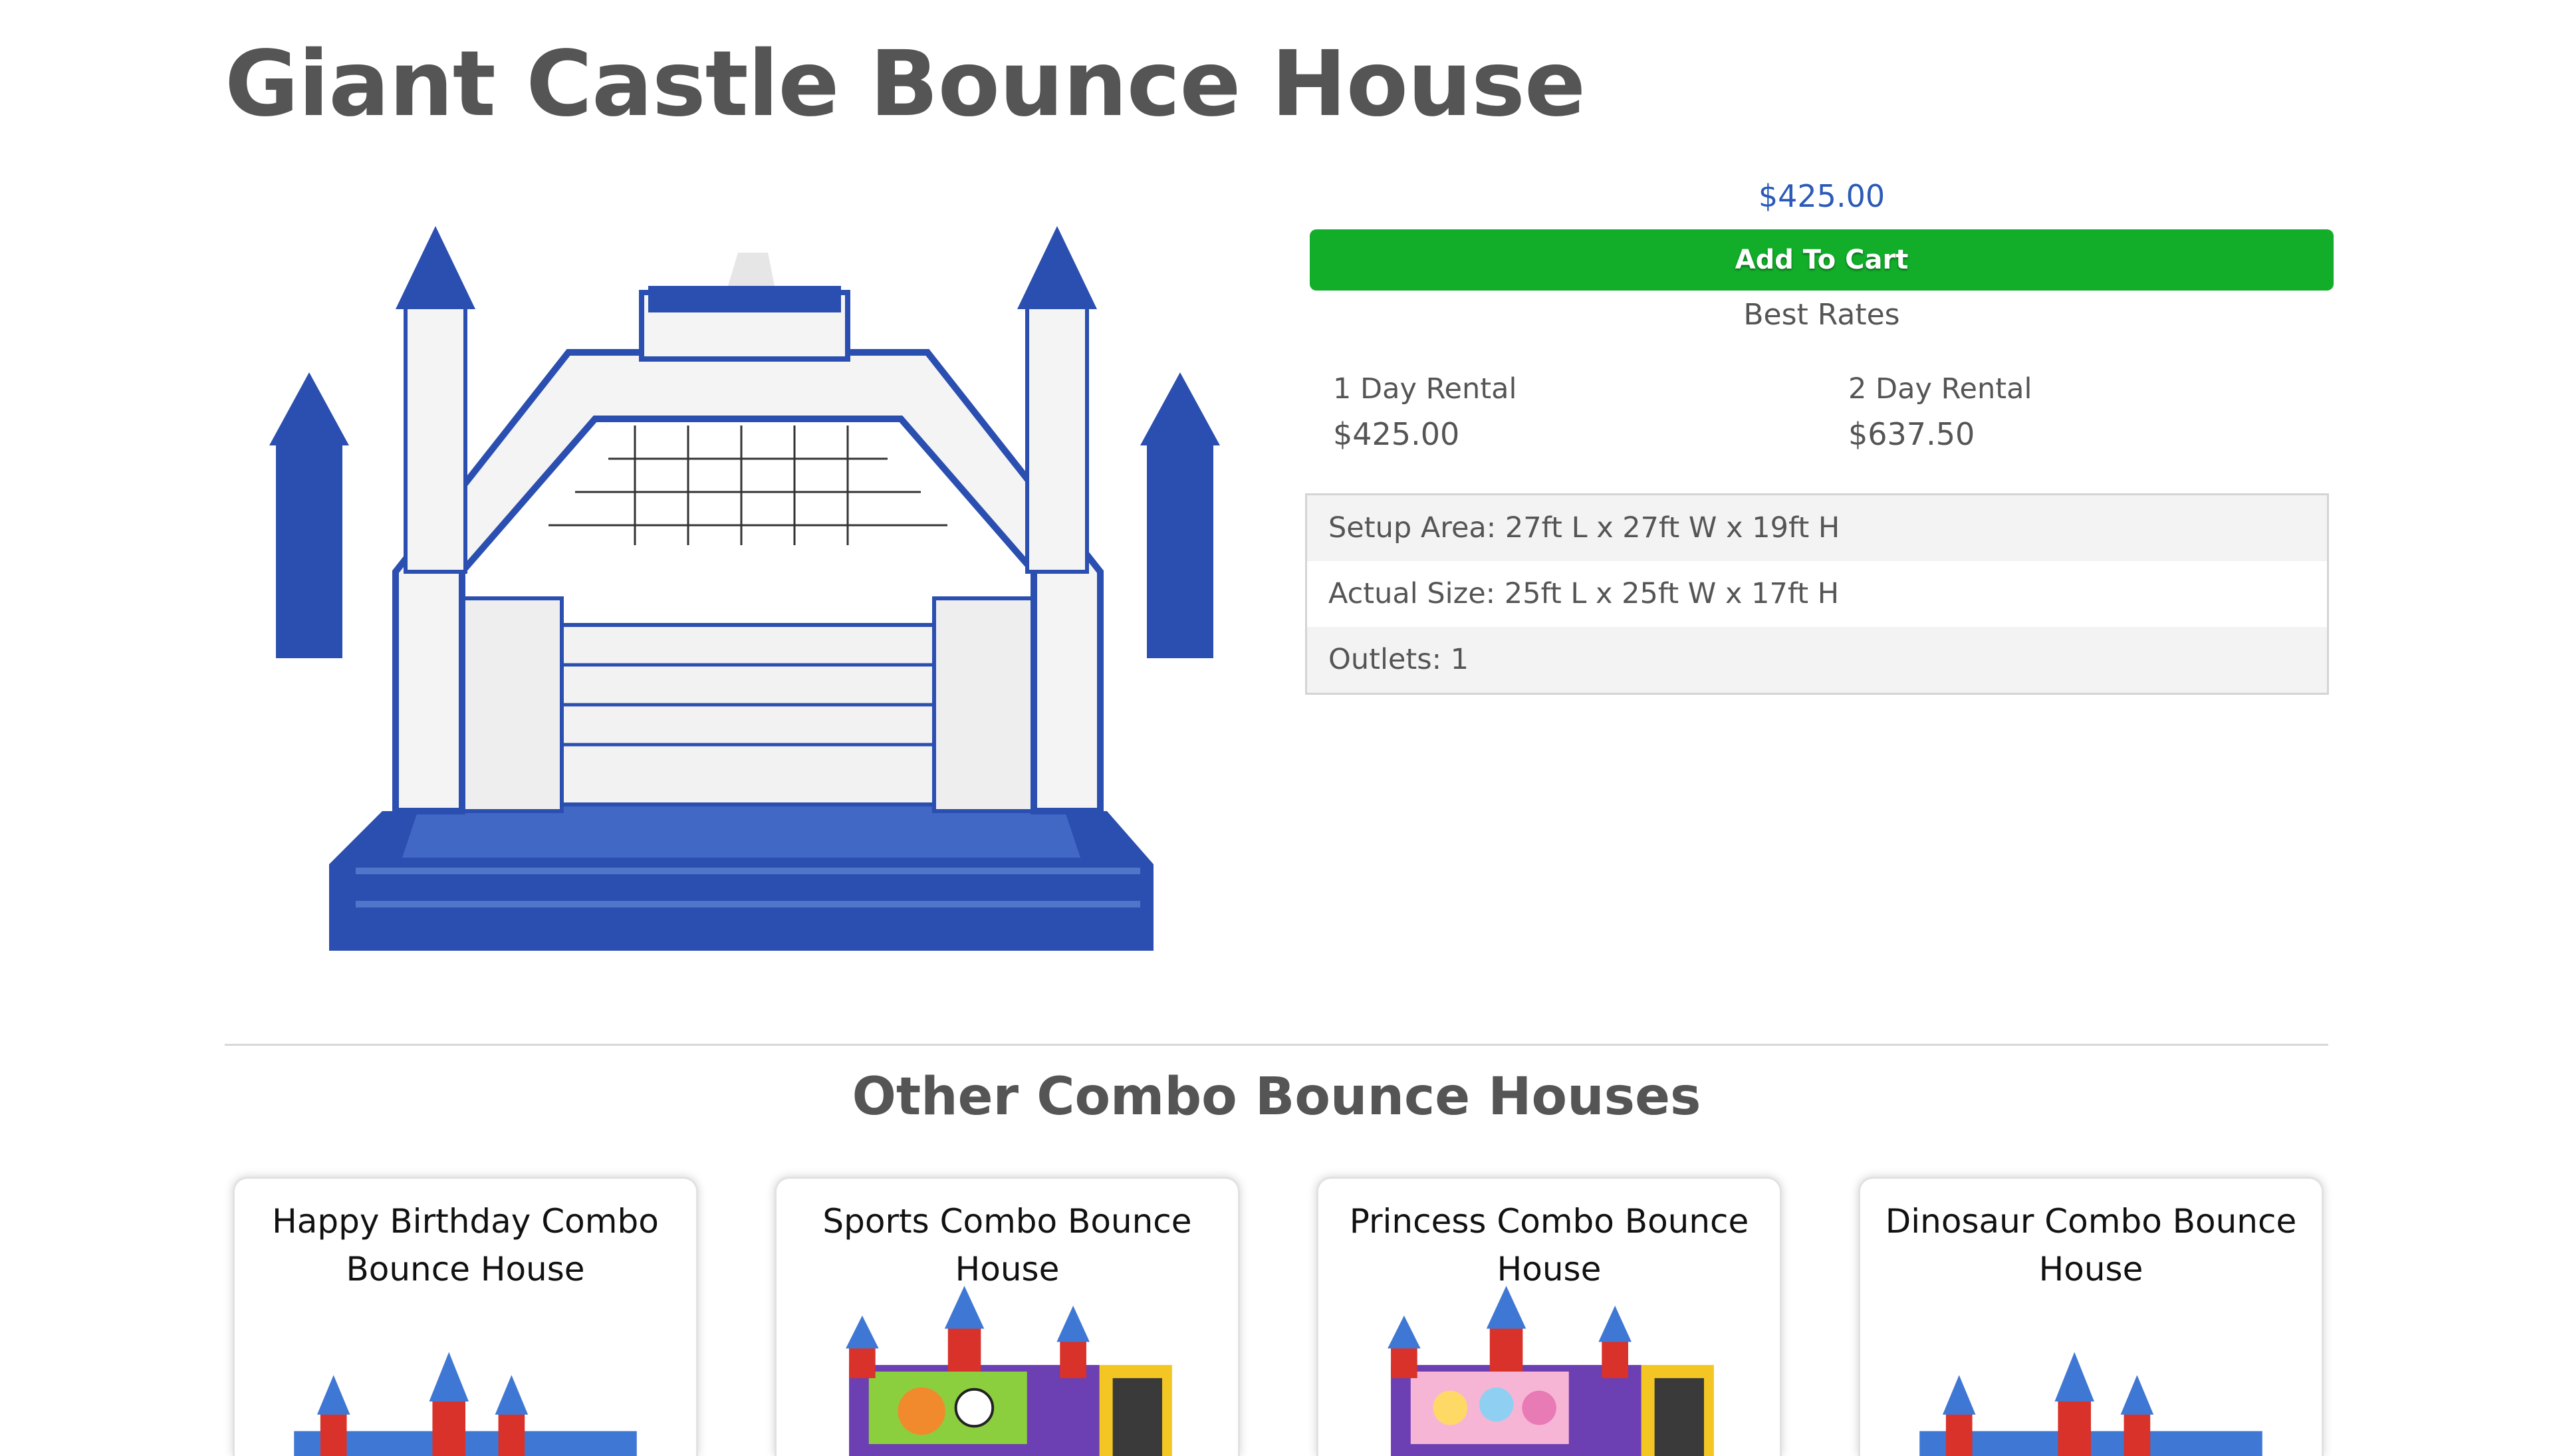 Image resolution: width=2553 pixels, height=1456 pixels. What do you see at coordinates (1396, 434) in the screenshot?
I see `rate-1-day-price: $425.00` at bounding box center [1396, 434].